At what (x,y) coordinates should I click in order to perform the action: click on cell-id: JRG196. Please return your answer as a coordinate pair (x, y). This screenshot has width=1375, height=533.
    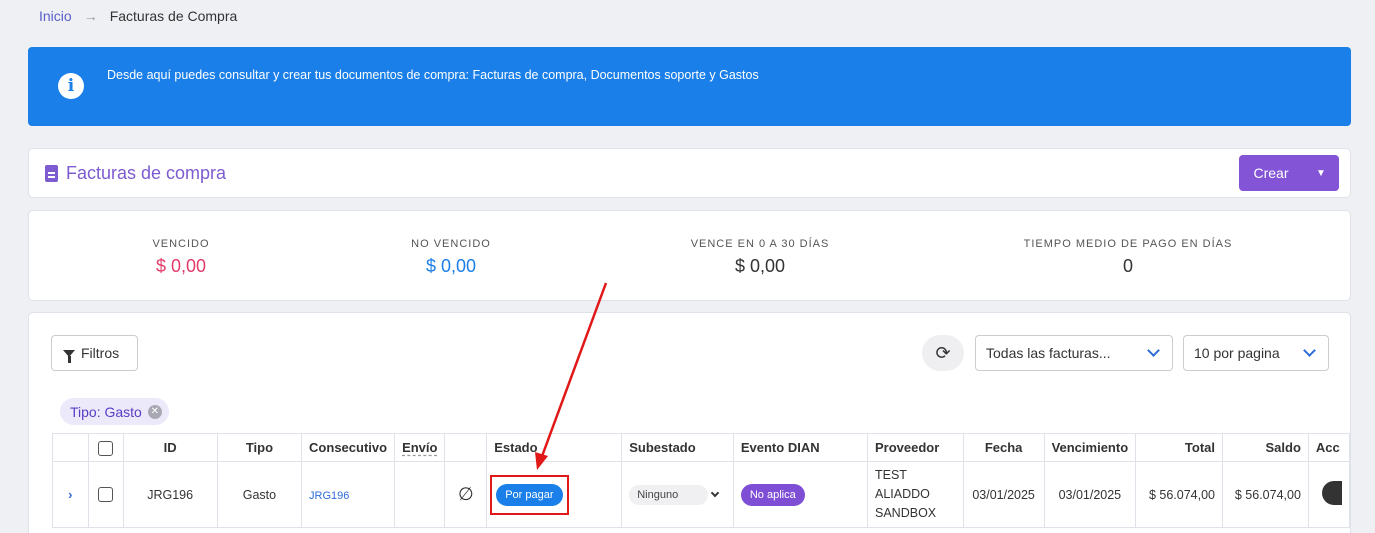
    Looking at the image, I should click on (170, 494).